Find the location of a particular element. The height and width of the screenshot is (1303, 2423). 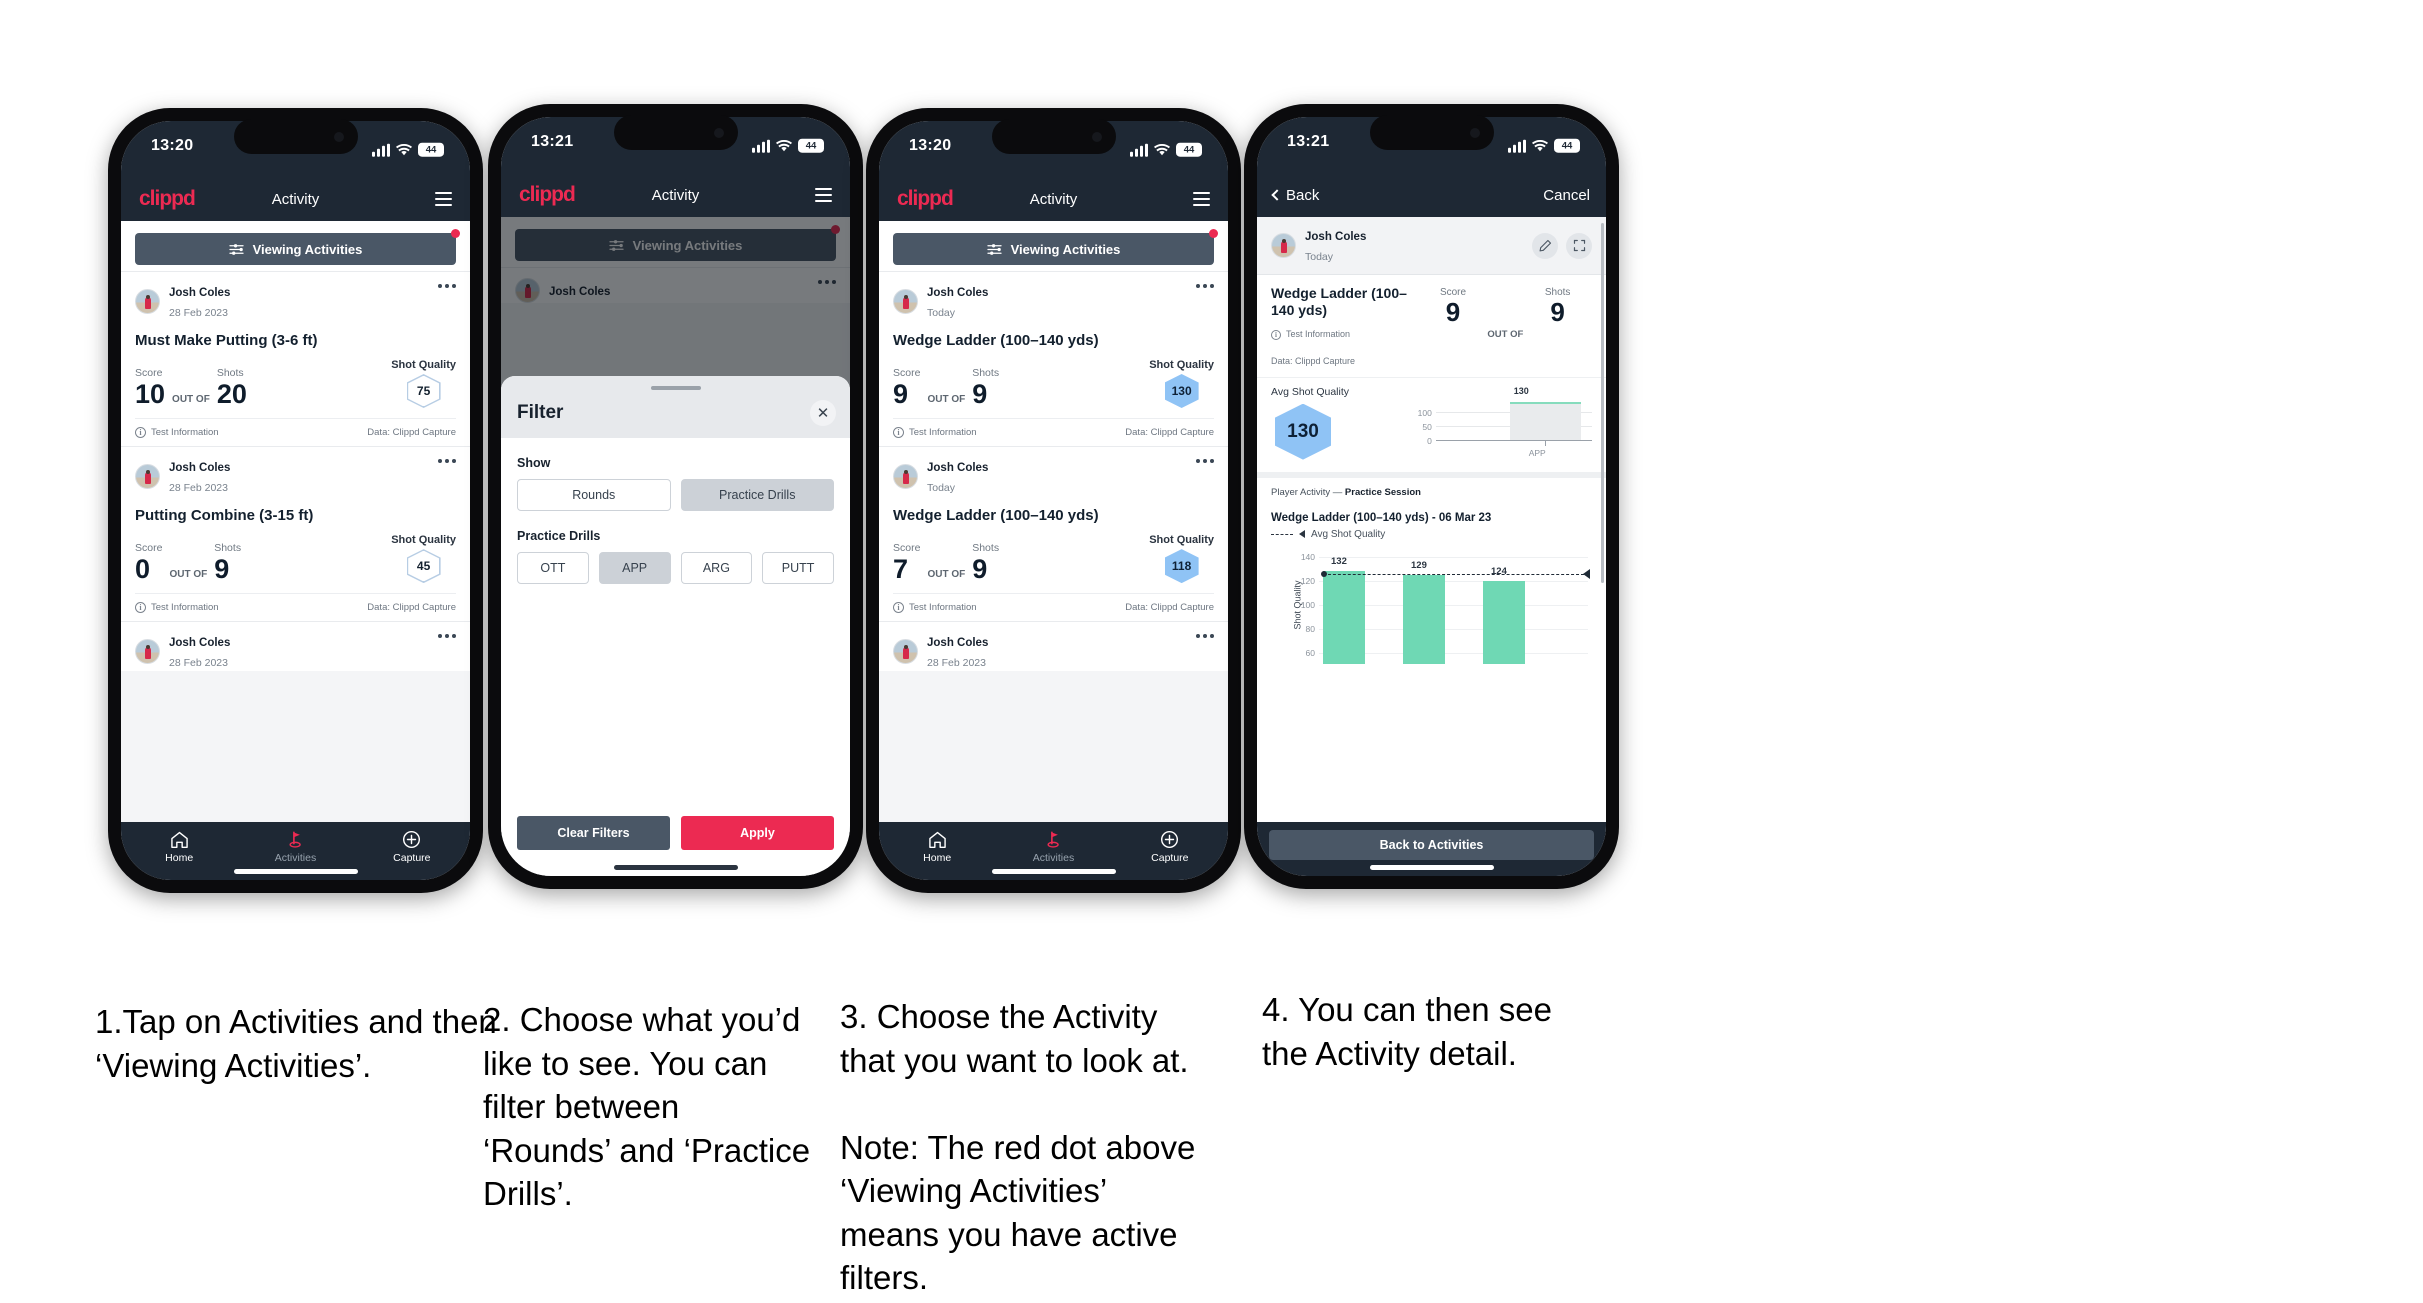

clear-filters-button: Clear Filters is located at coordinates (593, 833).